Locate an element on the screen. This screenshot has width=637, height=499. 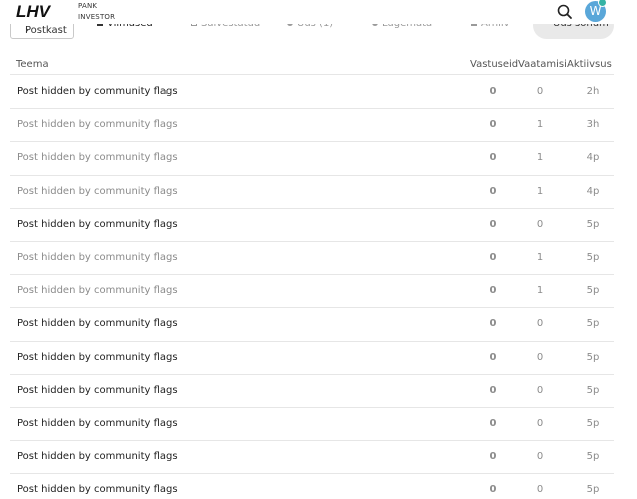
notification-badge is located at coordinates (602, 3).